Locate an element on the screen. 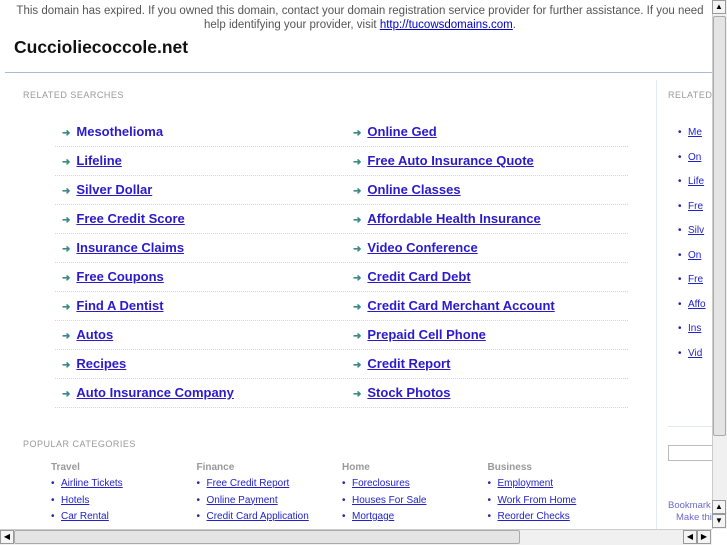 The image size is (727, 545). search-row: ➜ Free Coupons ➜ Credit Card Debt is located at coordinates (341, 277).